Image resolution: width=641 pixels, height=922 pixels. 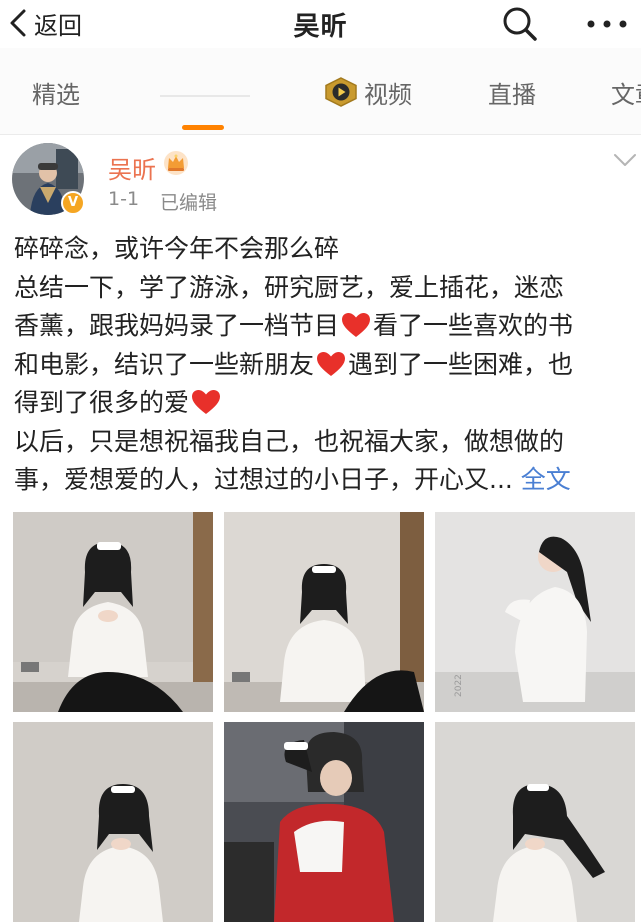 I want to click on tab-label: 直播, so click(x=512, y=94).